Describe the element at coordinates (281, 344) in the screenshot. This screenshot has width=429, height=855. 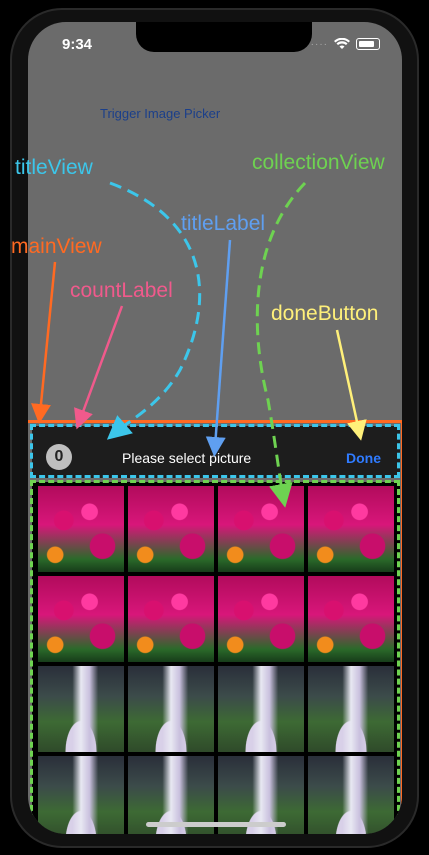
I see `arrow-collectionview` at that location.